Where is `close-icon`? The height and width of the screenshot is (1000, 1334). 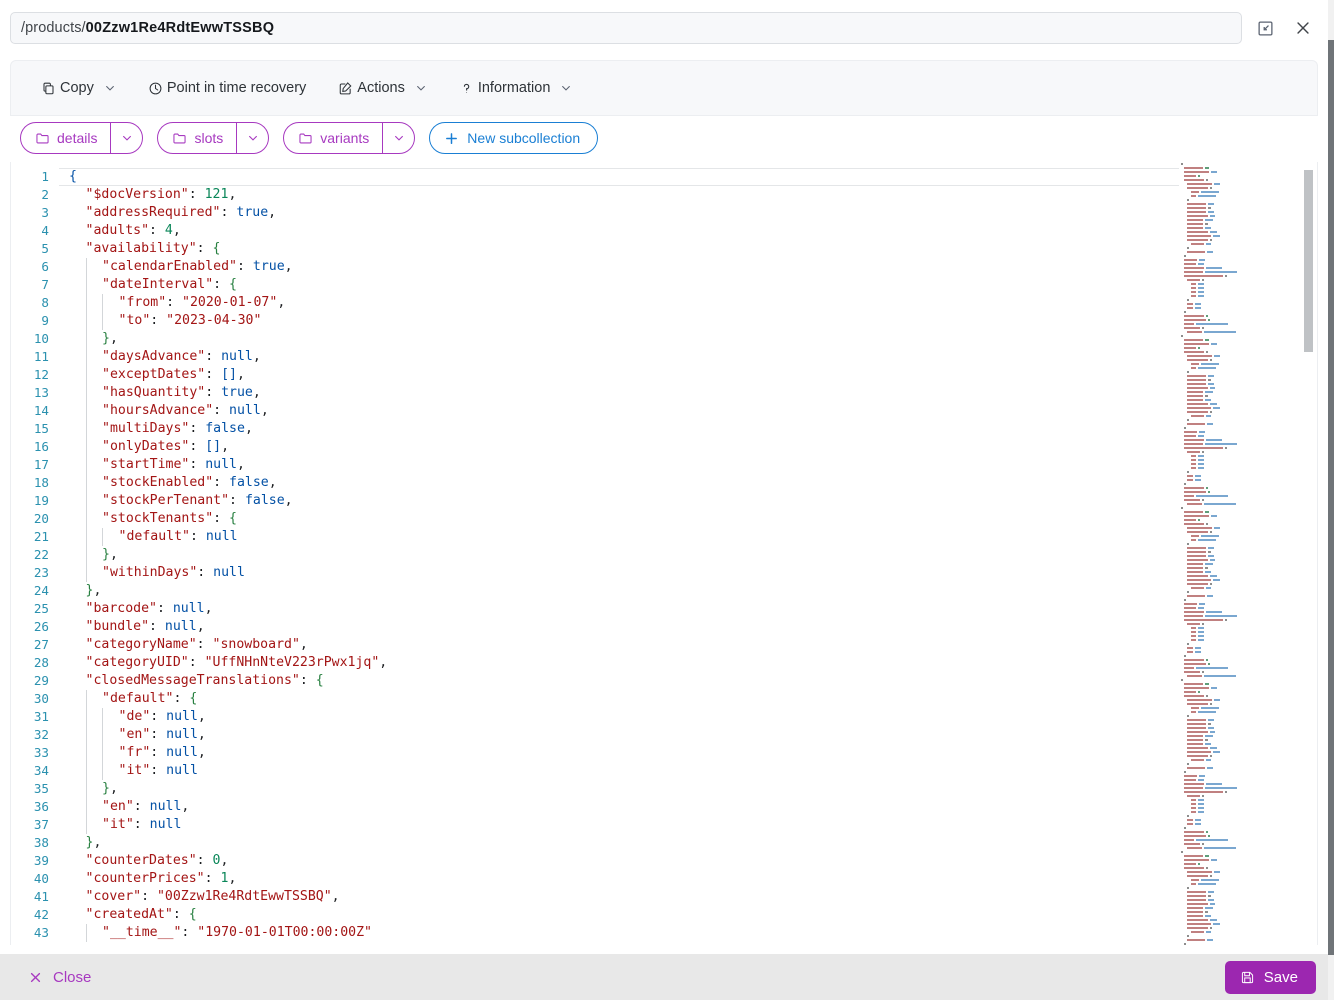
close-icon is located at coordinates (1303, 28).